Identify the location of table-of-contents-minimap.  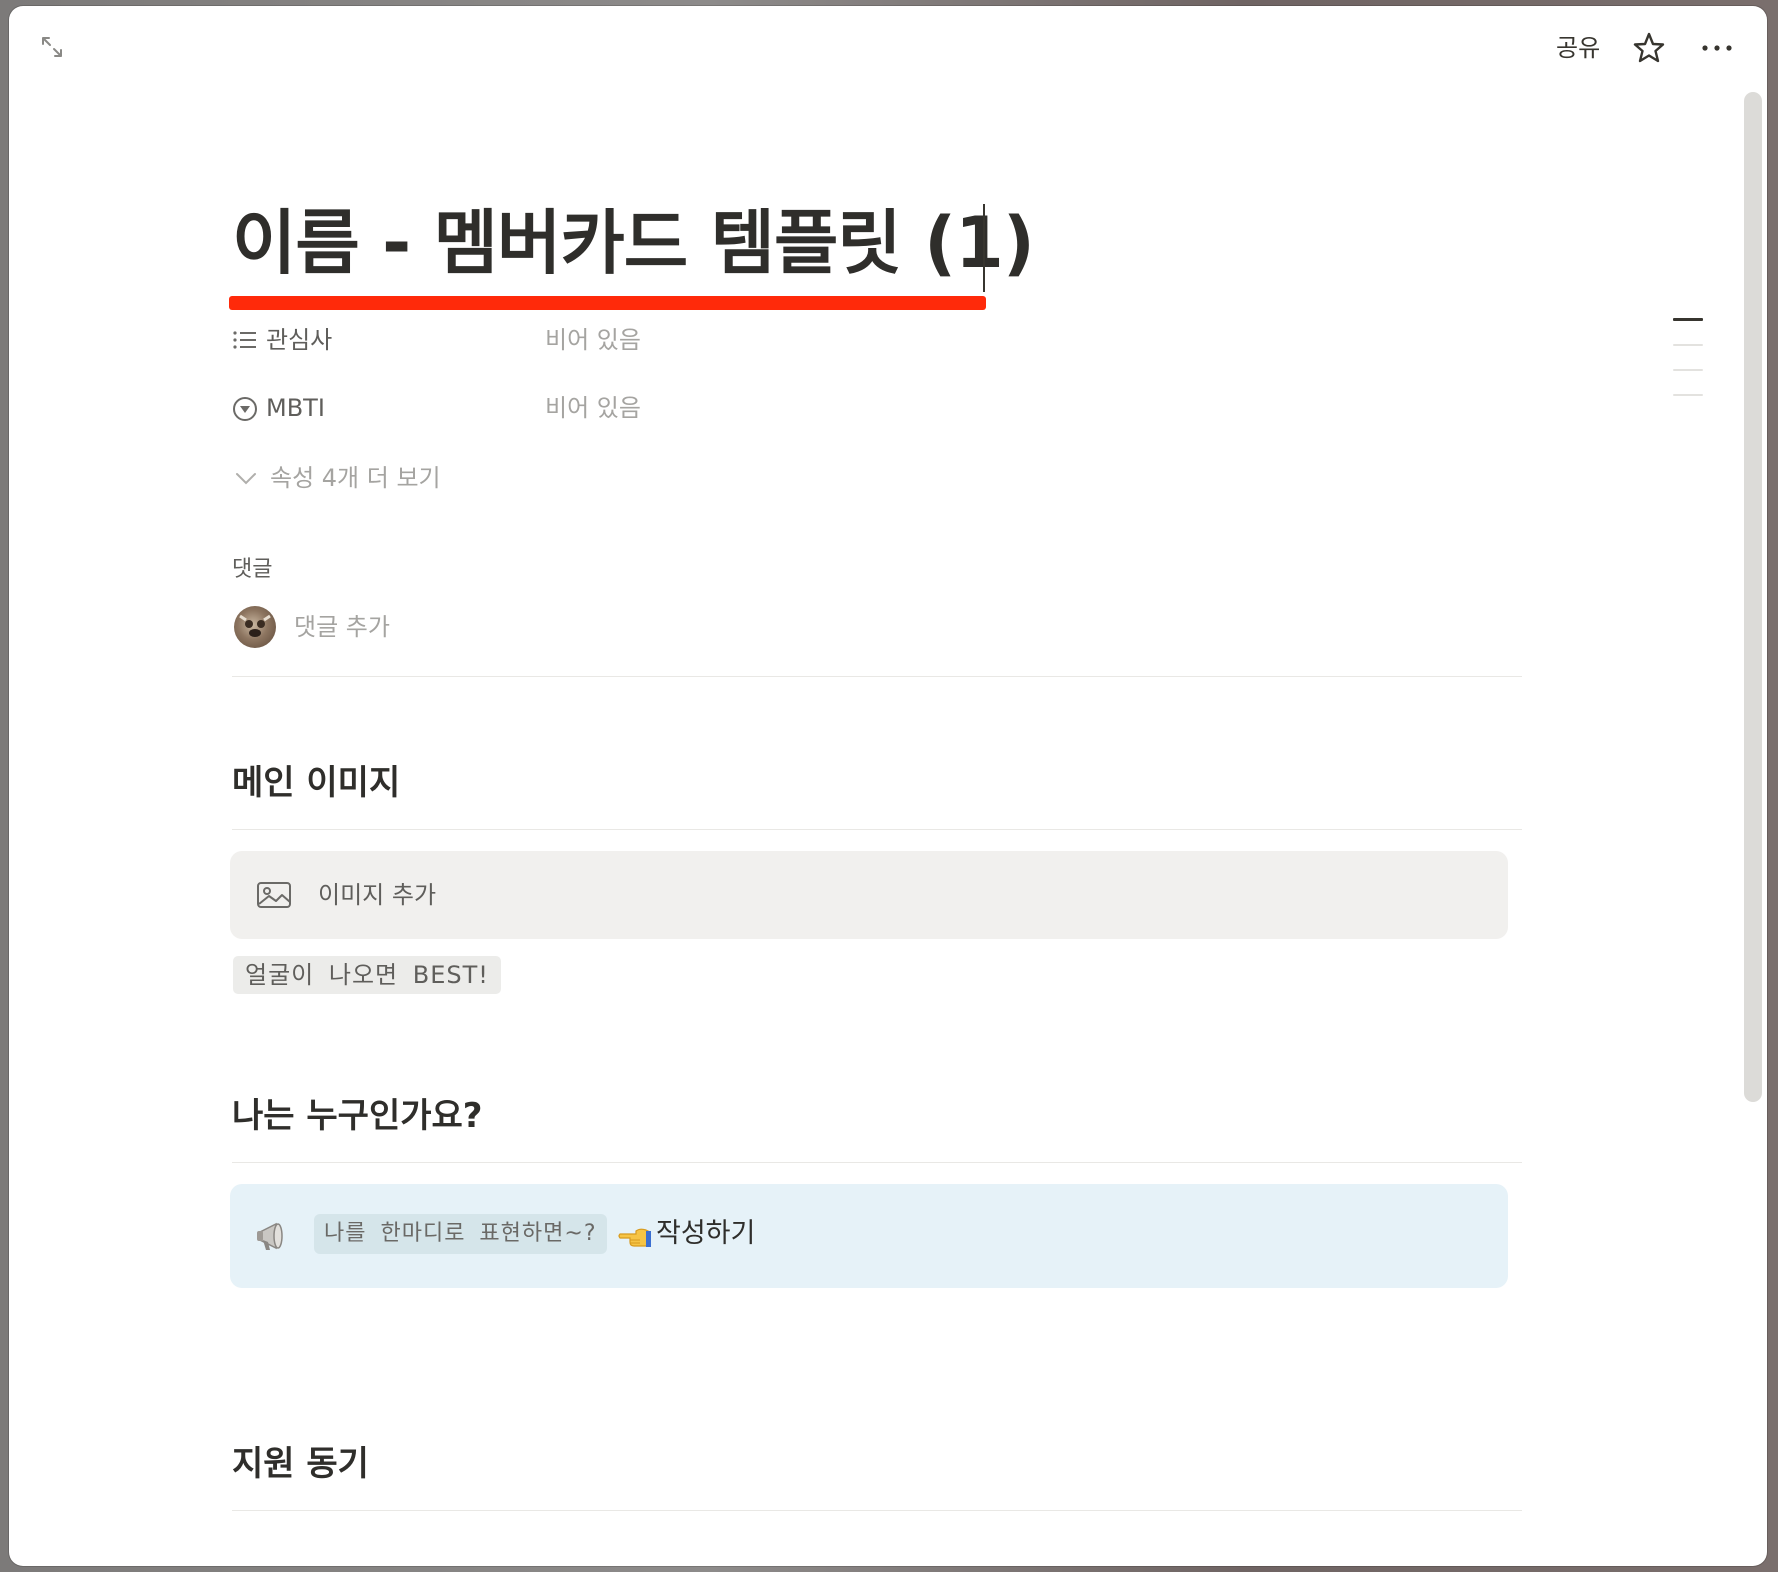
(1688, 368).